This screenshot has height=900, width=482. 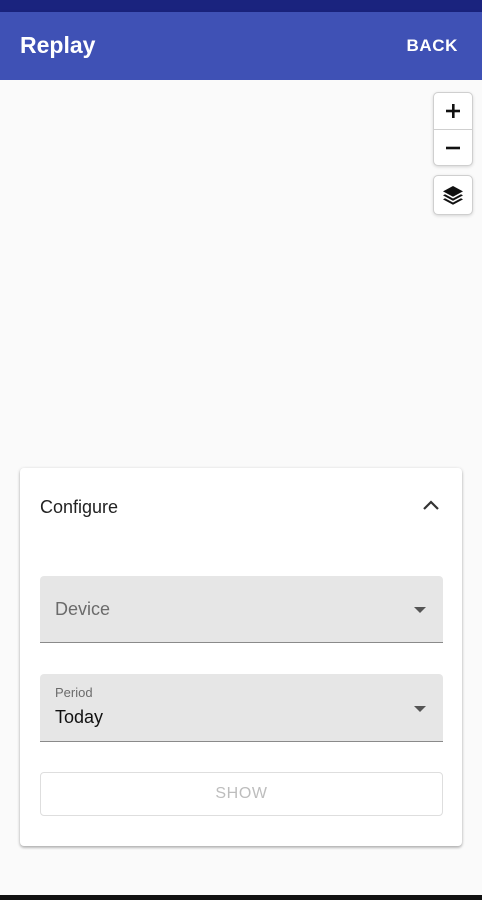 What do you see at coordinates (74, 692) in the screenshot?
I see `period-label: Period` at bounding box center [74, 692].